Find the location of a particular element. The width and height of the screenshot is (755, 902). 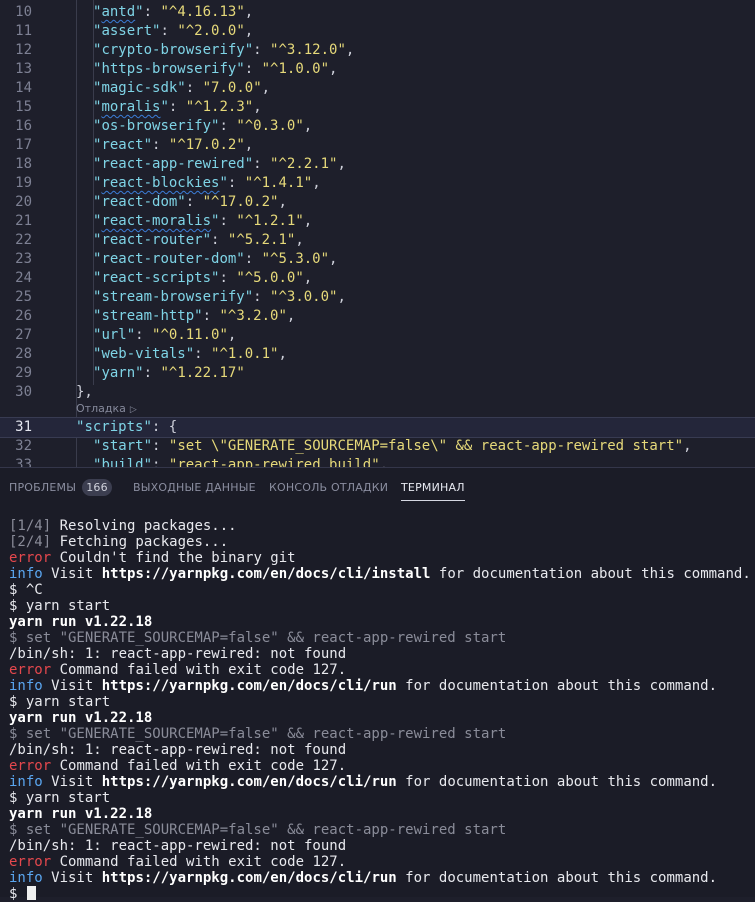

terminal-line: $ yarn start is located at coordinates (379, 606).